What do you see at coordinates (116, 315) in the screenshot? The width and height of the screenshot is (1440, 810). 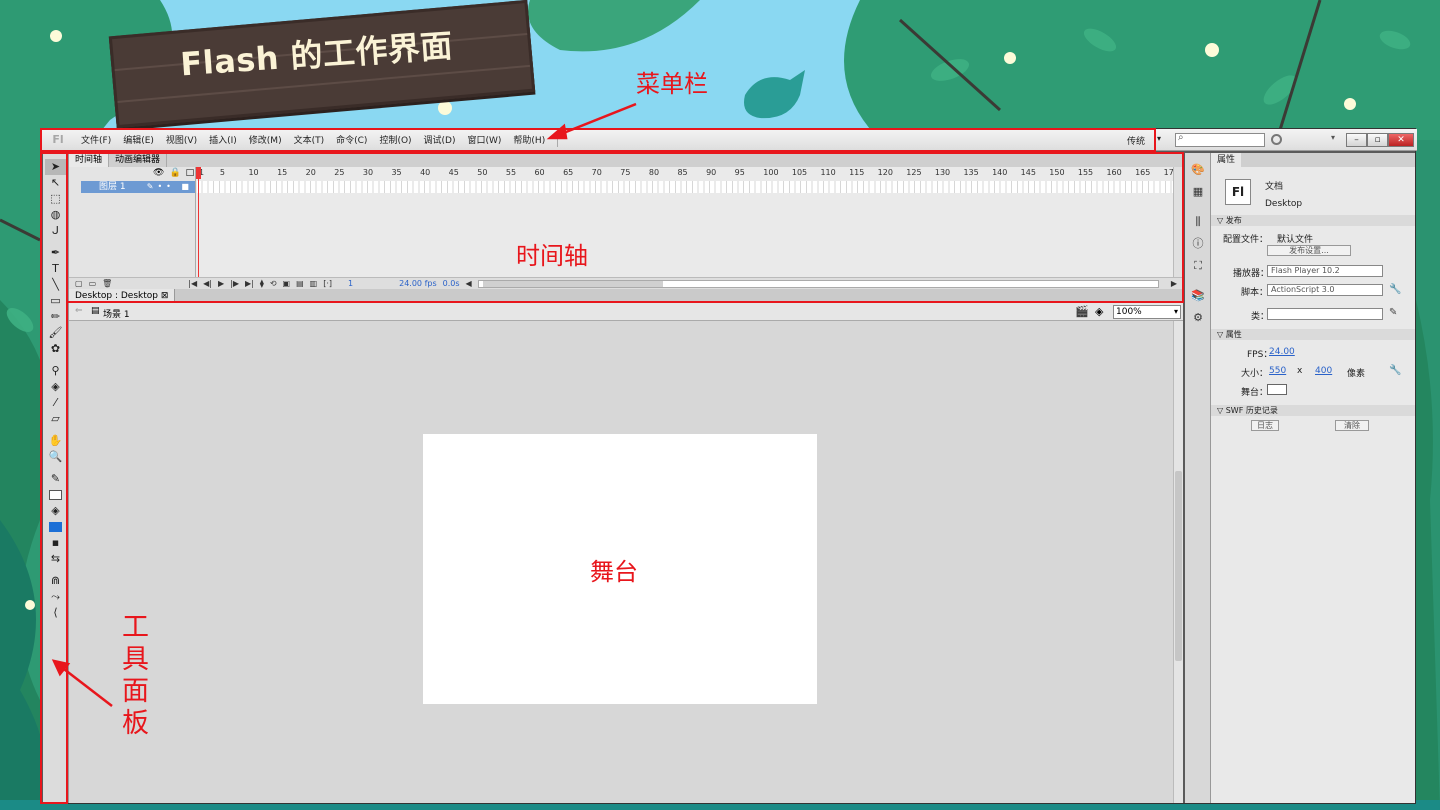 I see `scene-name: 场景 1` at bounding box center [116, 315].